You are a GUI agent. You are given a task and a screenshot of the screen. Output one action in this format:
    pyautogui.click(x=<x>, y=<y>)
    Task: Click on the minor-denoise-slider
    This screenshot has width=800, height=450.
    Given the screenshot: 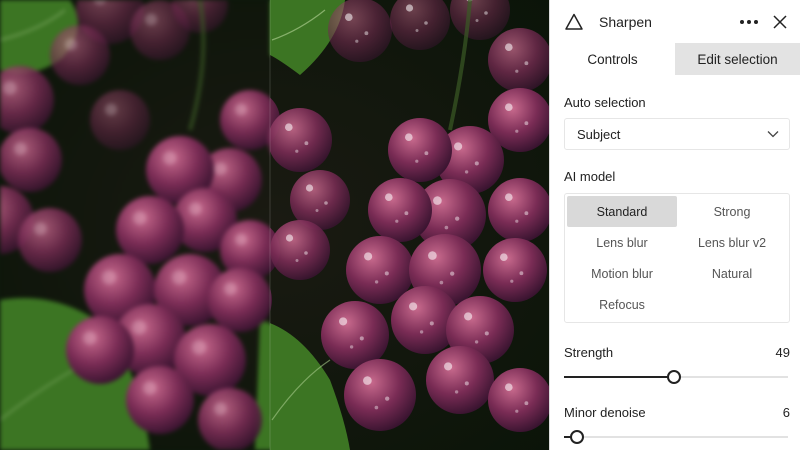 What is the action you would take?
    pyautogui.click(x=676, y=437)
    